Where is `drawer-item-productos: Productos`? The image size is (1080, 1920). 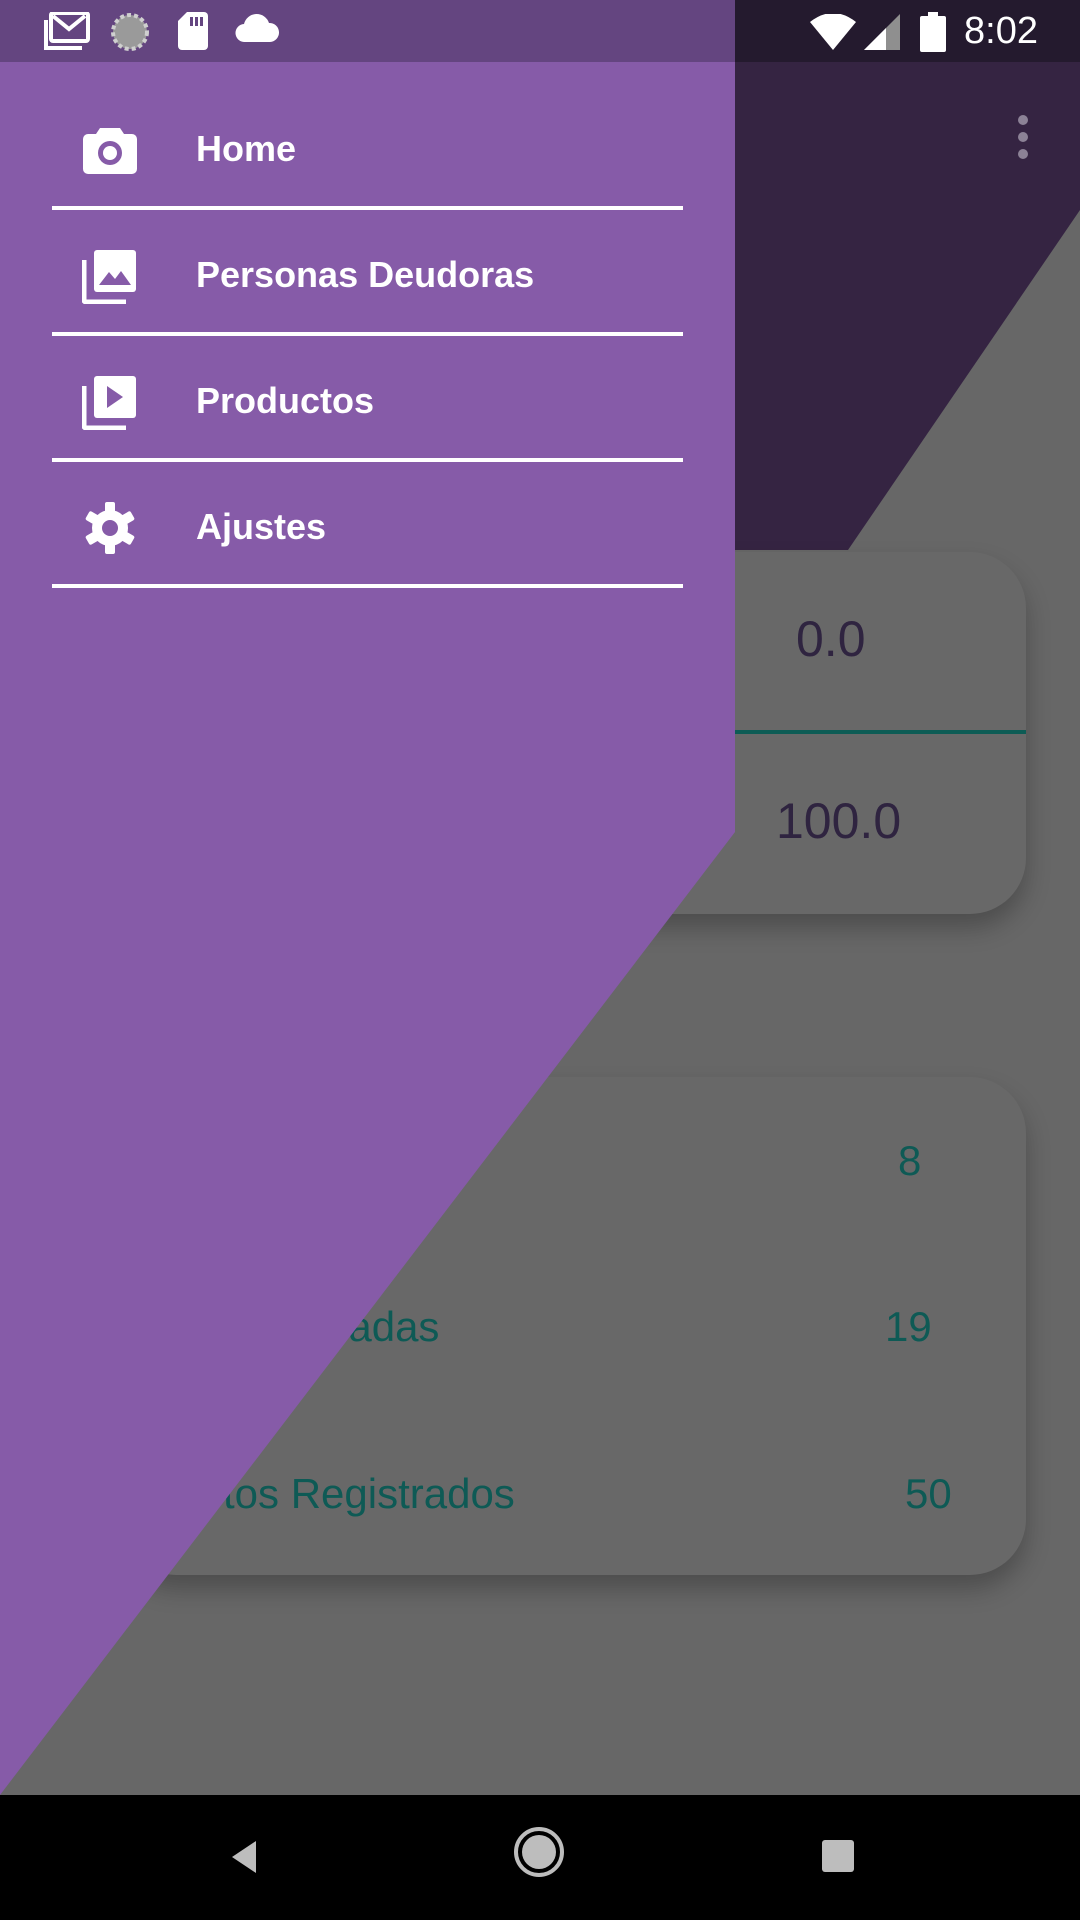 drawer-item-productos: Productos is located at coordinates (367, 400).